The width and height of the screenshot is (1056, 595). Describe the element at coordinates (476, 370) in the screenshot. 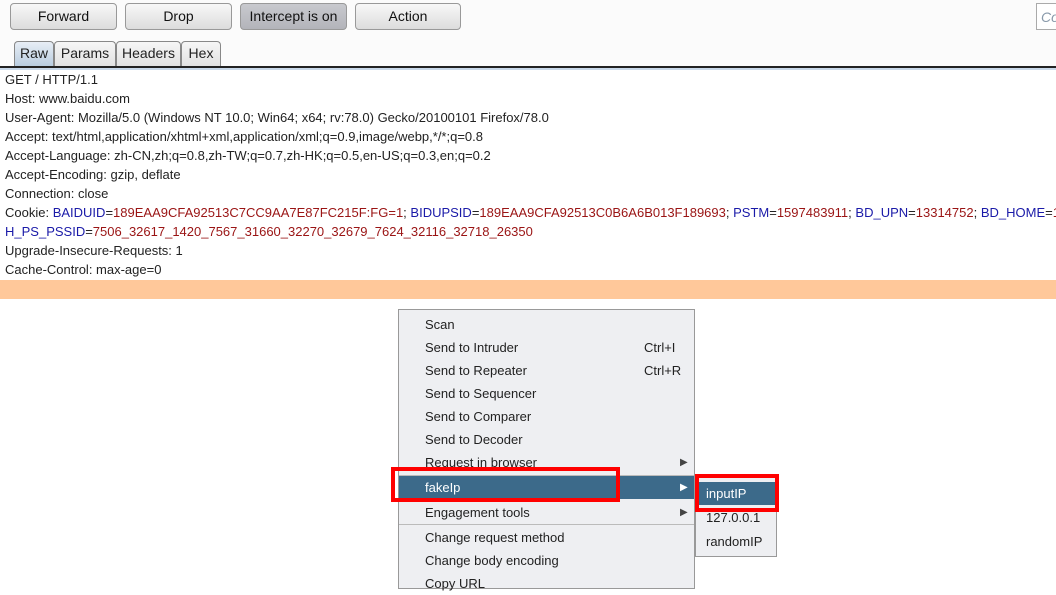

I see `menu-item-label: Send to Repeater` at that location.